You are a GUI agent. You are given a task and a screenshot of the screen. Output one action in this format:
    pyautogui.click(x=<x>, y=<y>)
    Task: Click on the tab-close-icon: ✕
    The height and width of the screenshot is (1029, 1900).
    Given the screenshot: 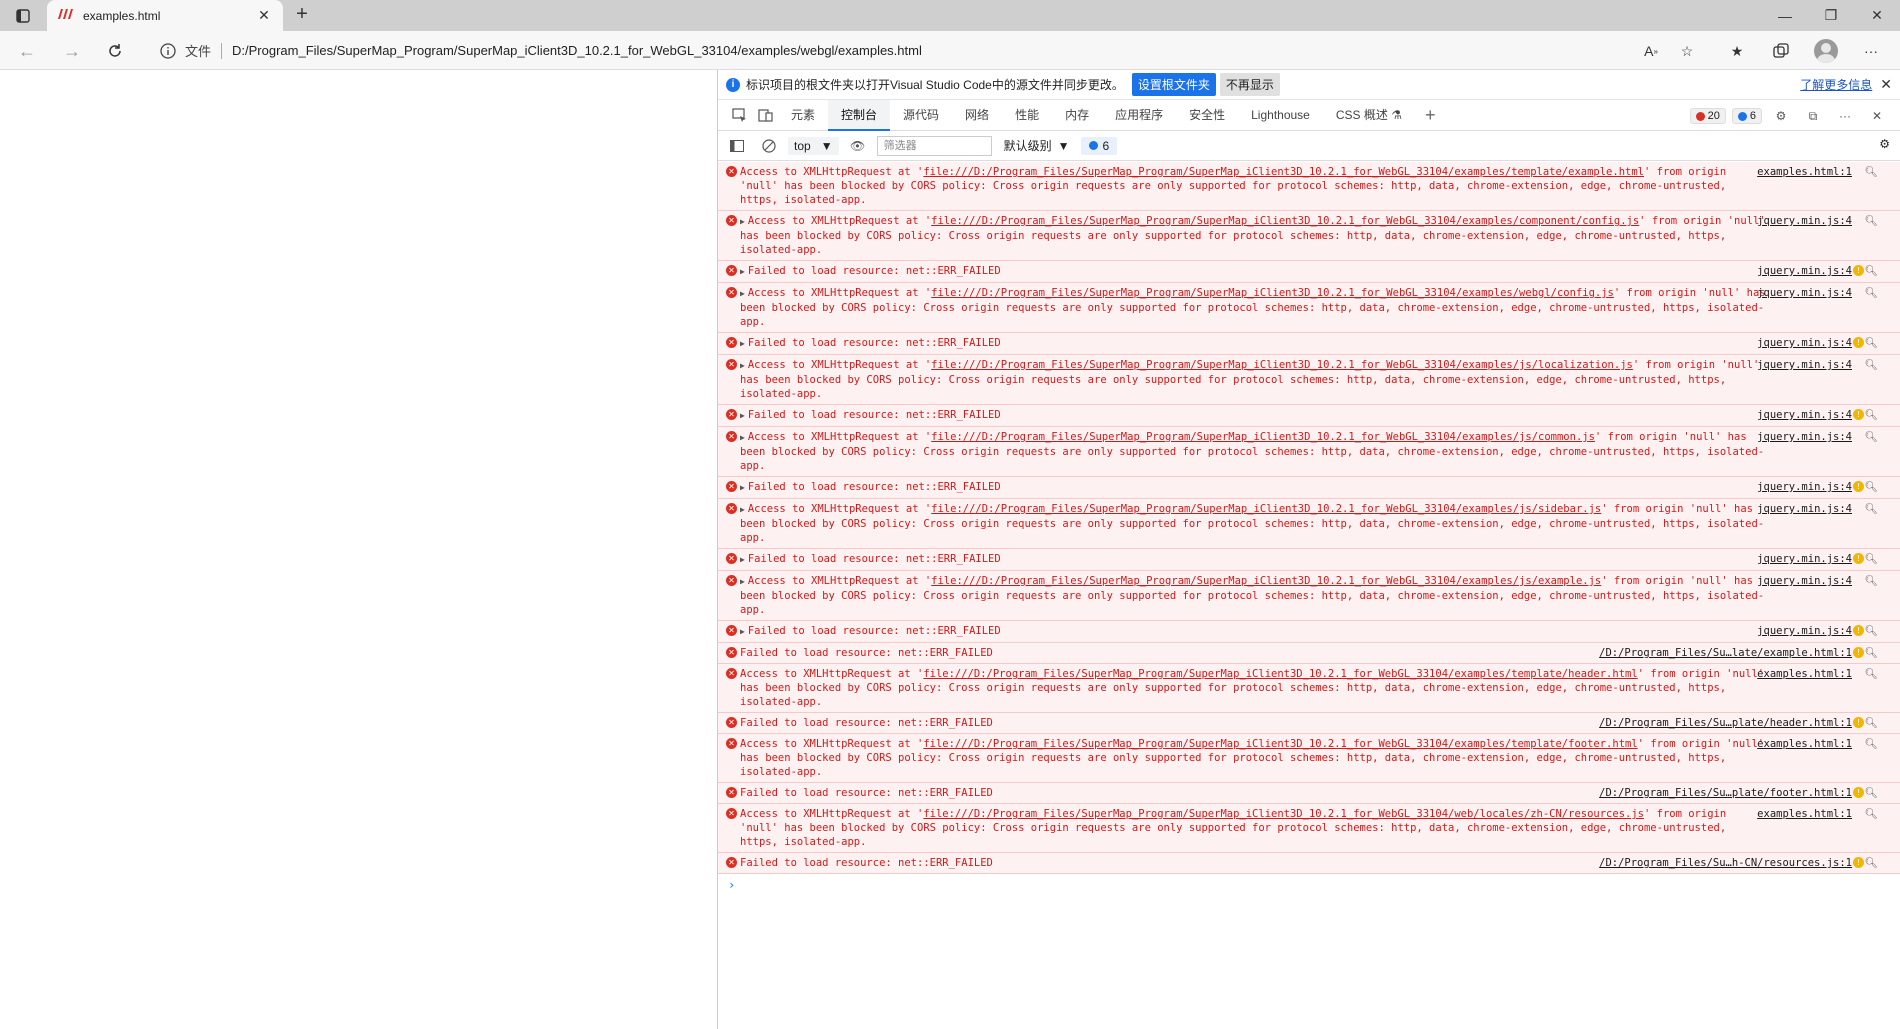 What is the action you would take?
    pyautogui.click(x=264, y=15)
    